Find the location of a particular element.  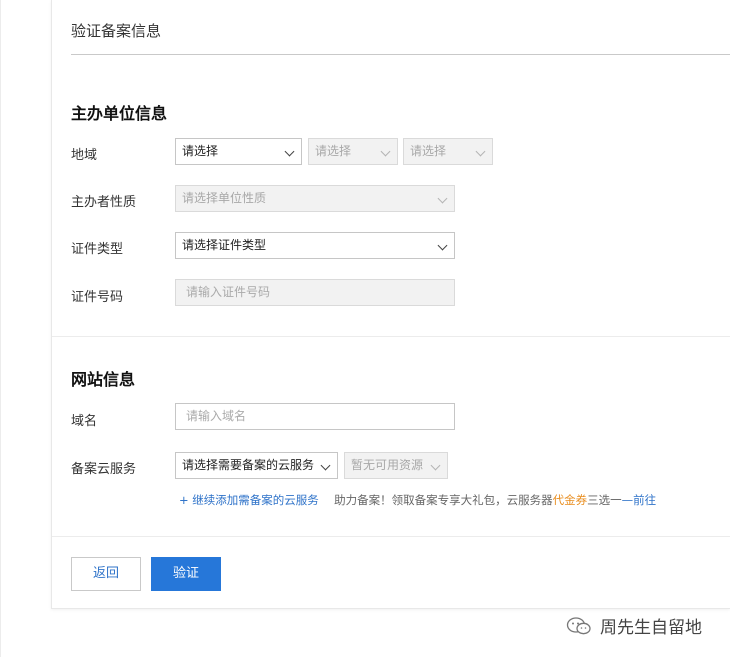

cloud-service-select: 请选择需要备案的云服务 is located at coordinates (256, 465).